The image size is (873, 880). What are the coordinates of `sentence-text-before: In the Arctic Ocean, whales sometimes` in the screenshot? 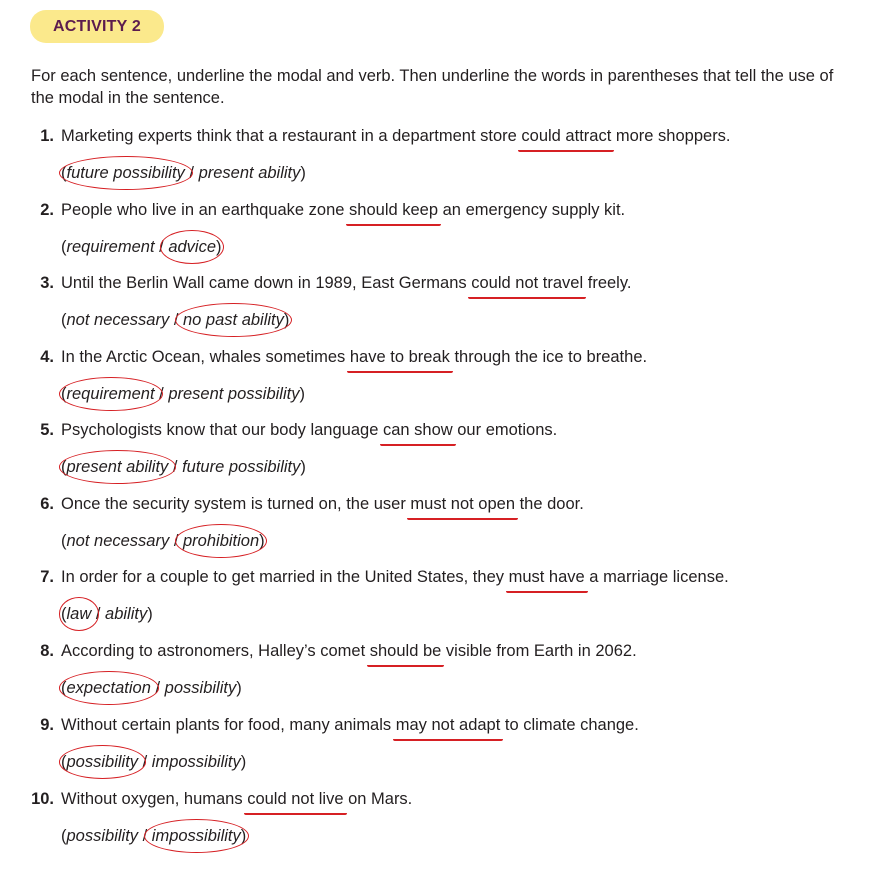 It's located at (205, 357).